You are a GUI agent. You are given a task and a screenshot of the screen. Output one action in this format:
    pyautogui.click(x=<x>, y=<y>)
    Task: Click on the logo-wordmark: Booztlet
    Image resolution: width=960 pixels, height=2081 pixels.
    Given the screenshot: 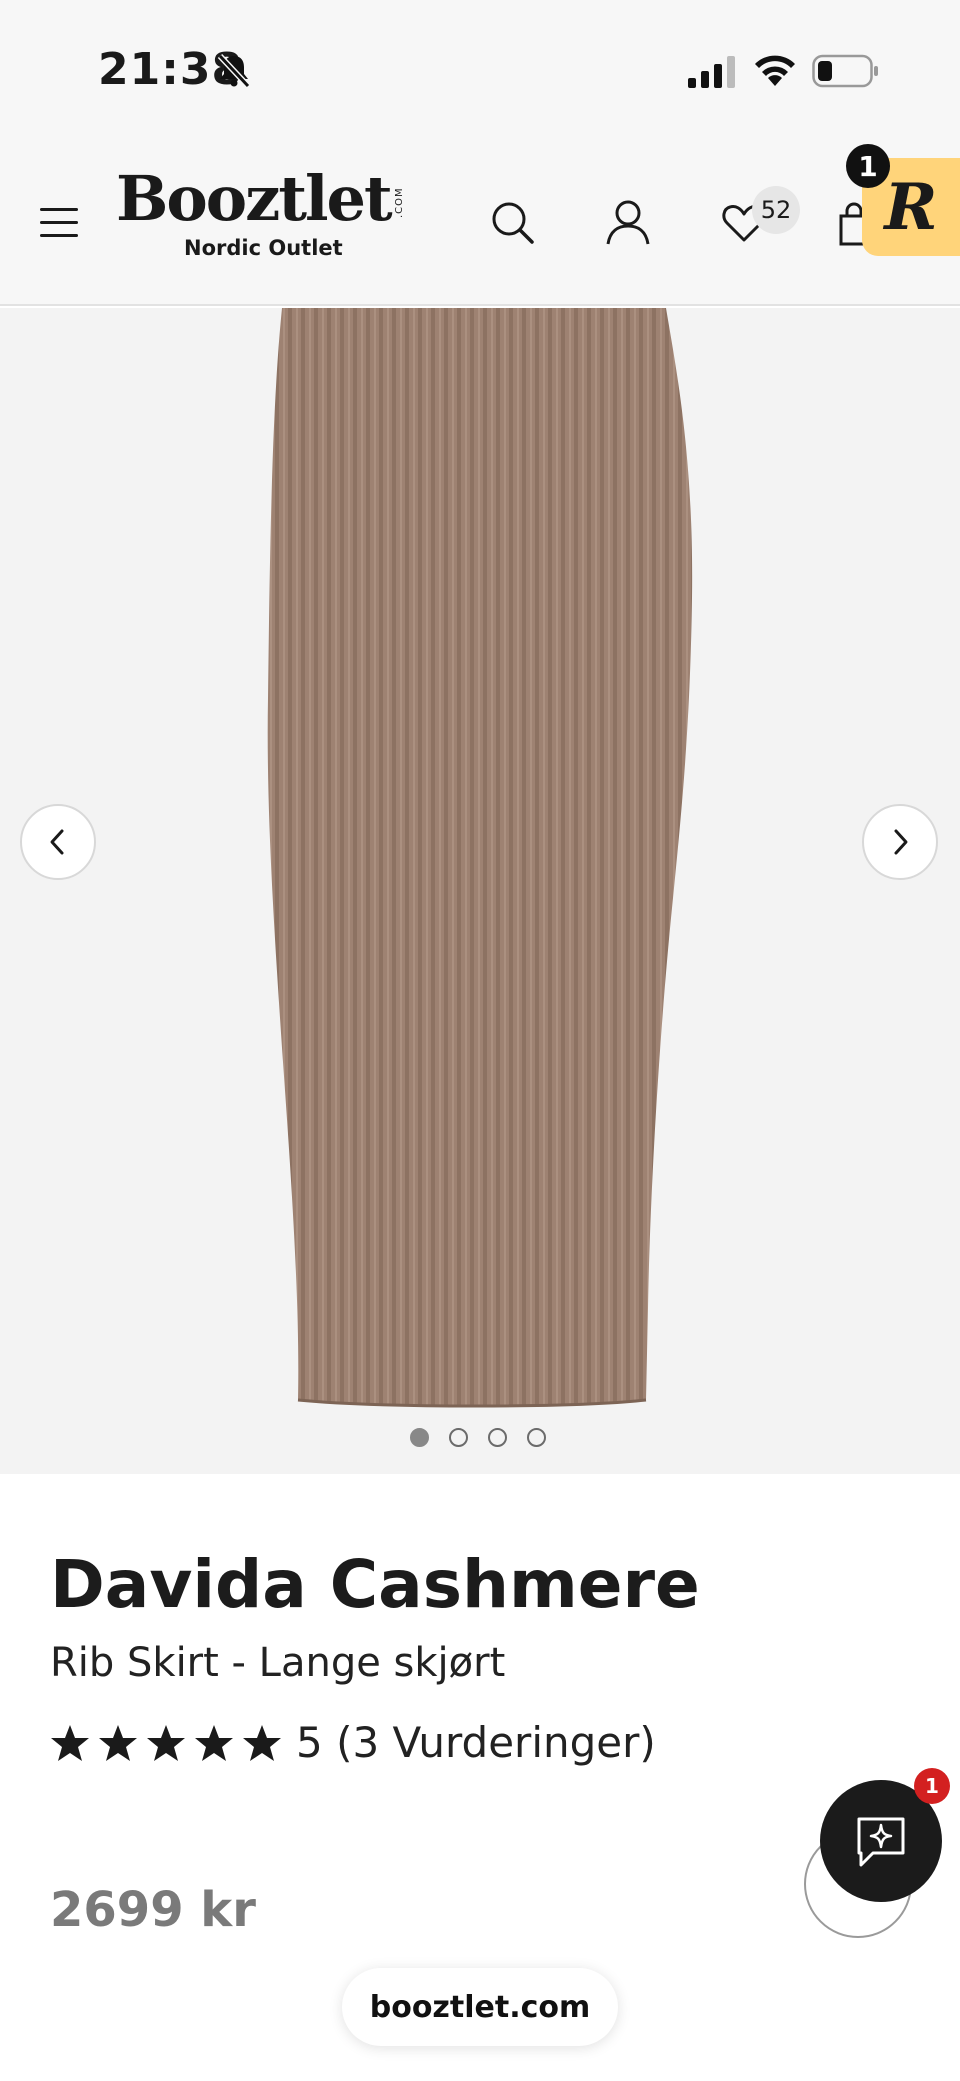 What is the action you would take?
    pyautogui.click(x=254, y=198)
    